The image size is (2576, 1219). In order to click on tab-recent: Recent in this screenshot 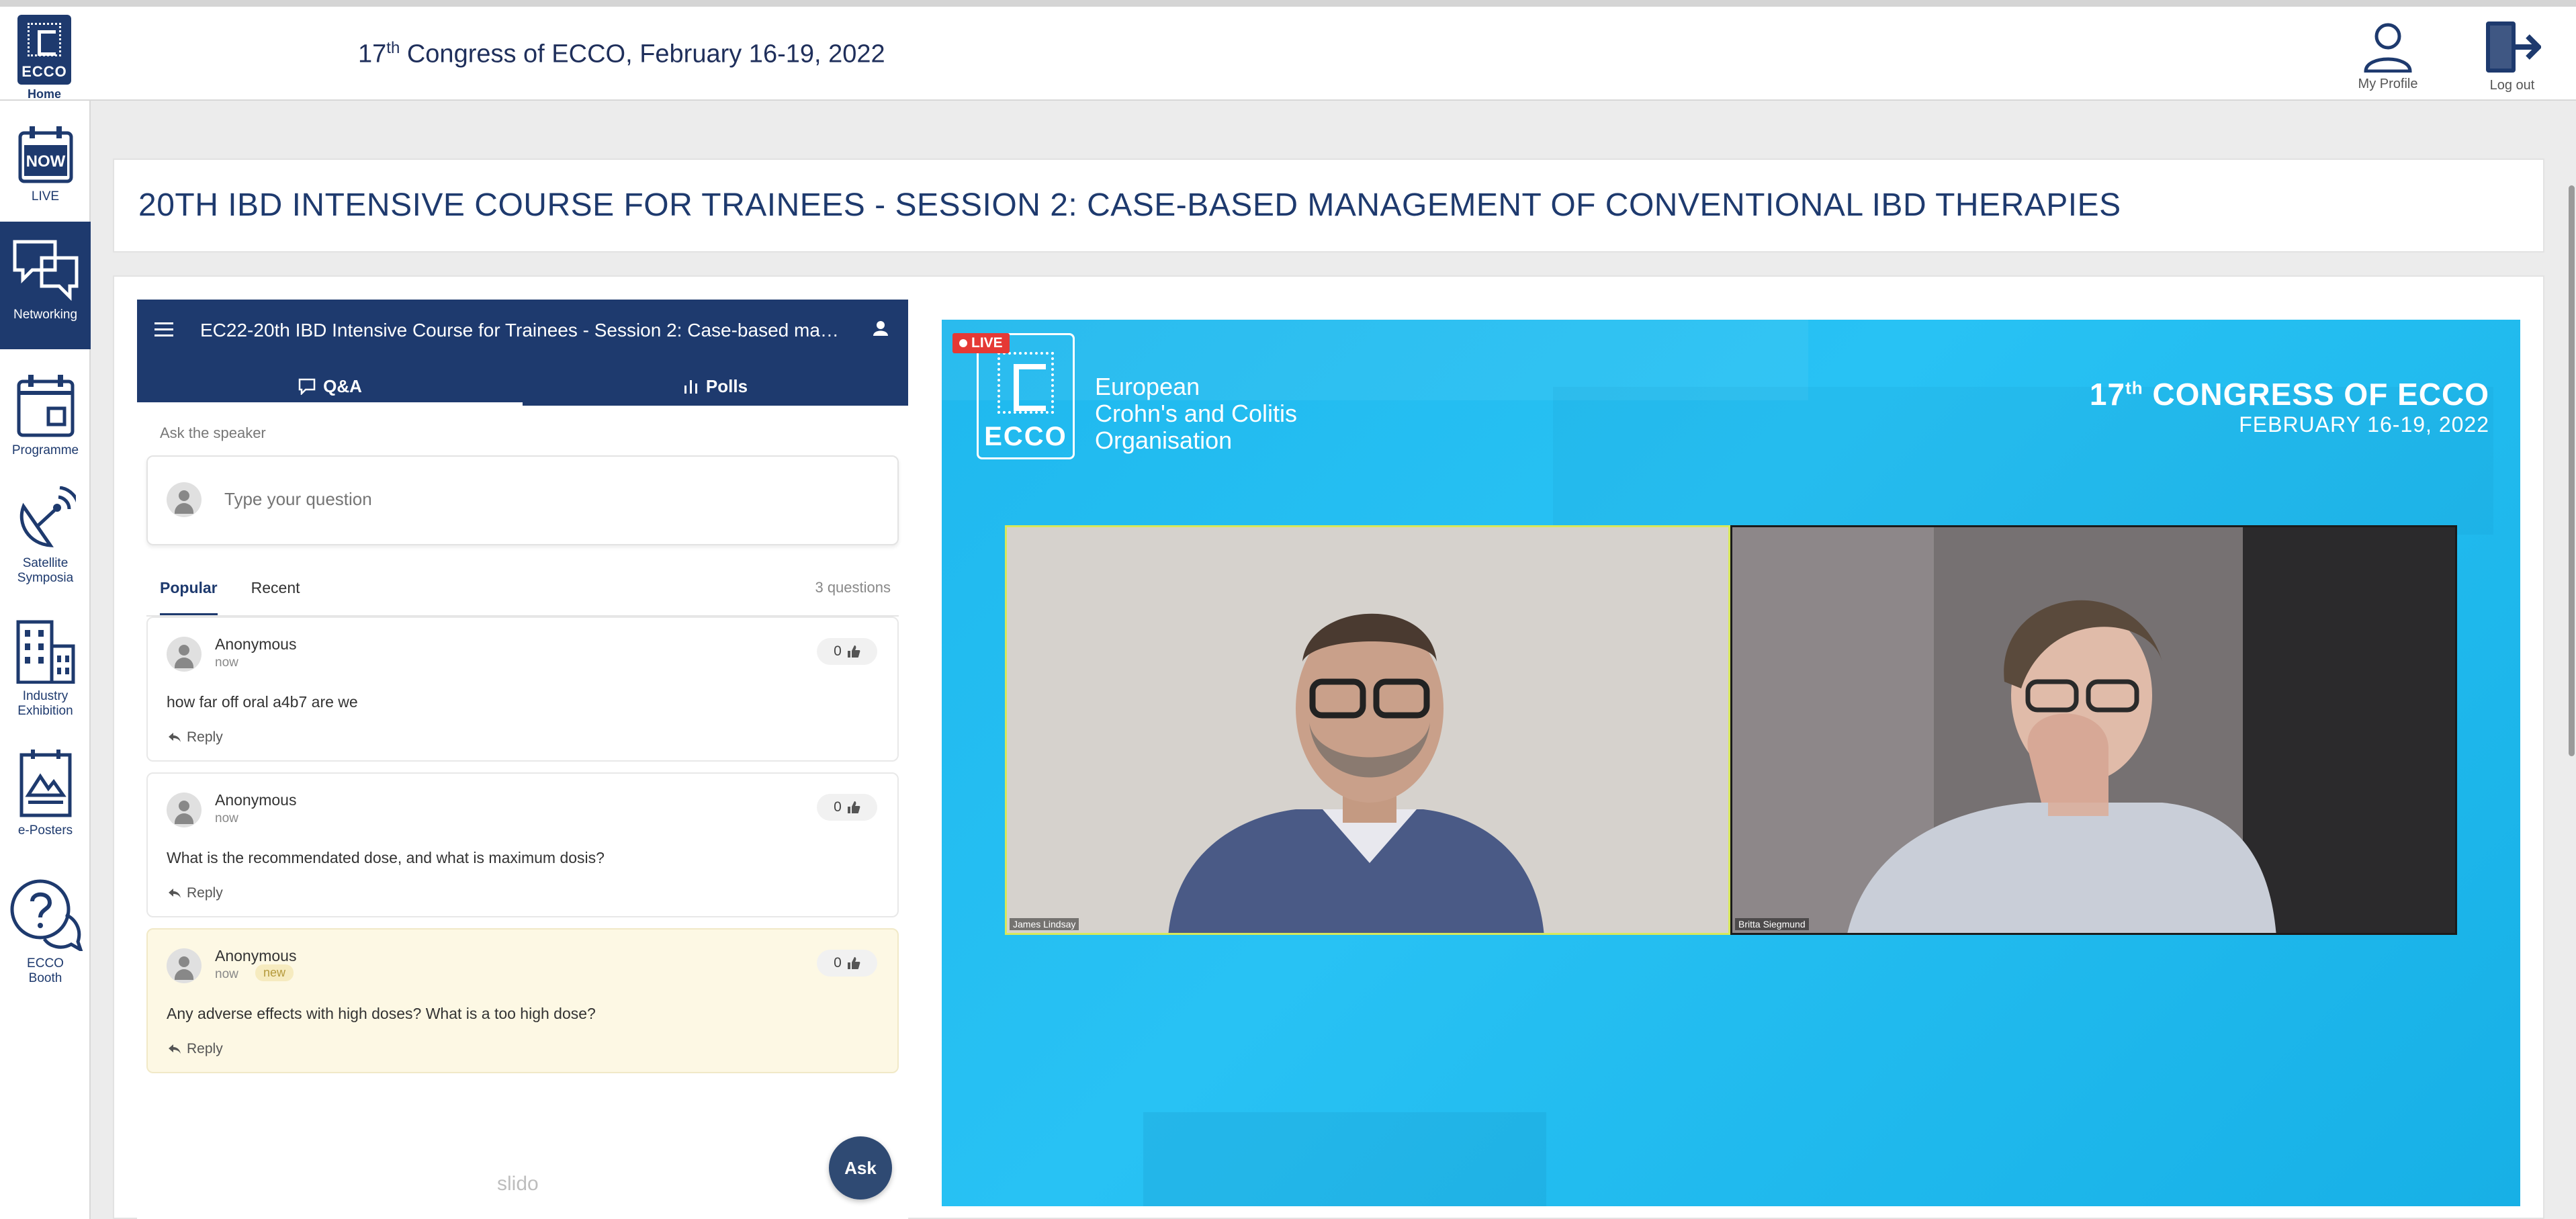, I will do `click(275, 597)`.